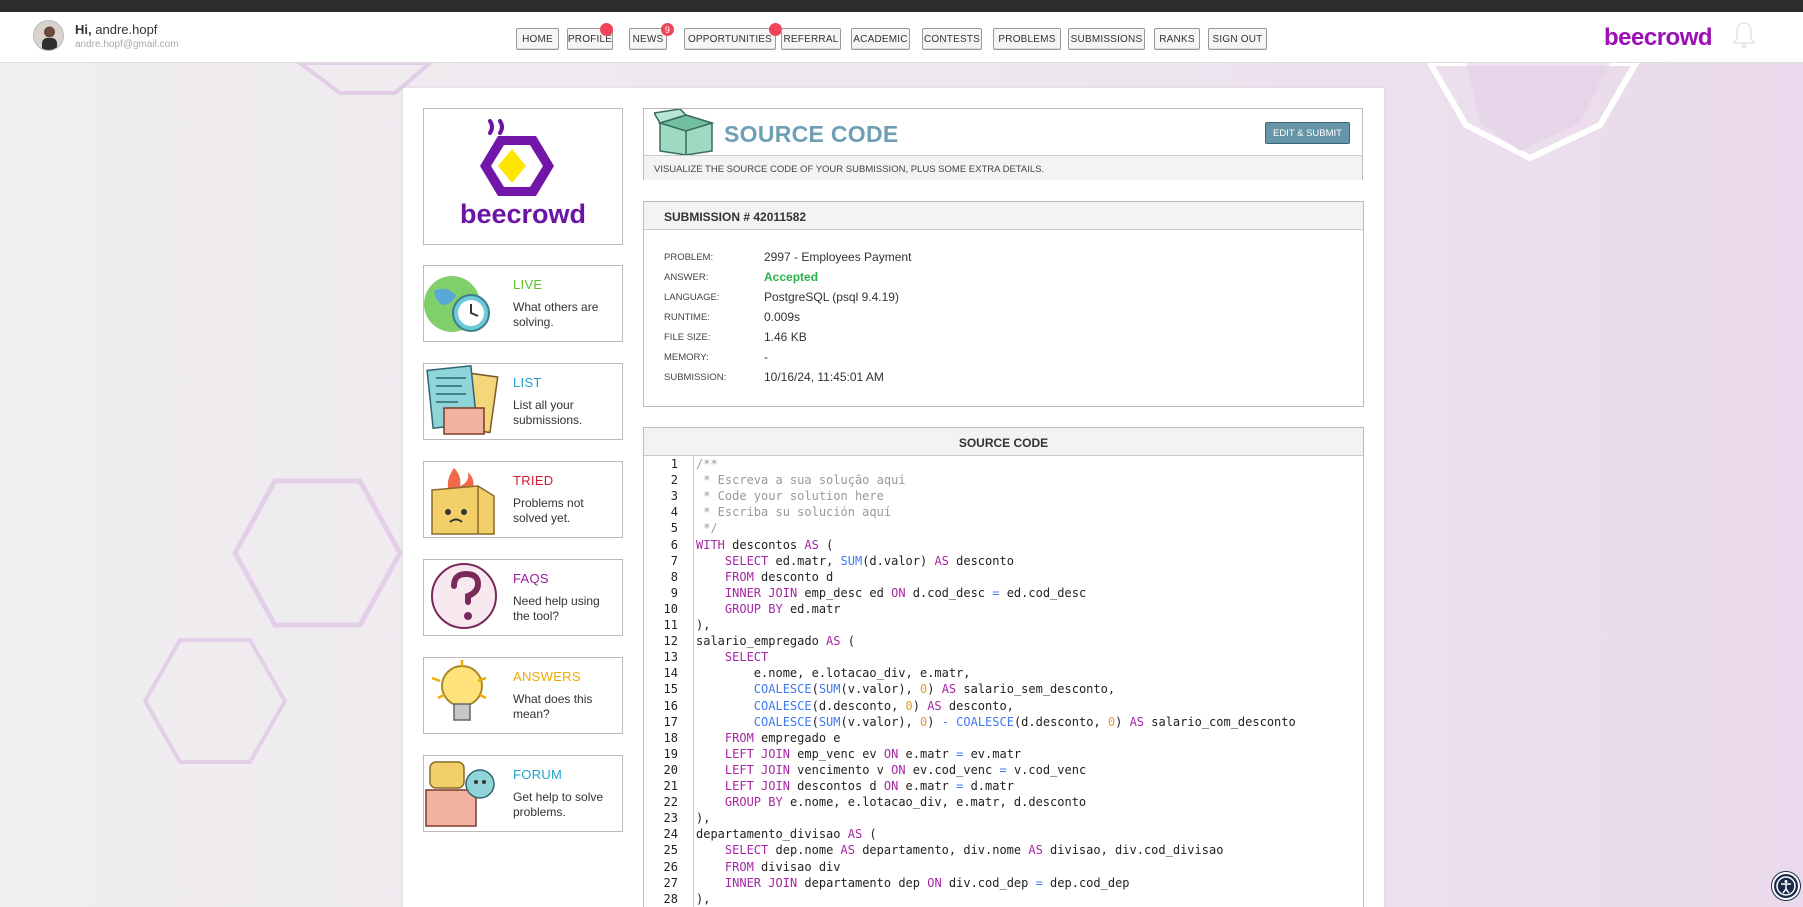 This screenshot has height=907, width=1803. I want to click on code-line: salario_empregado AS (, so click(775, 641).